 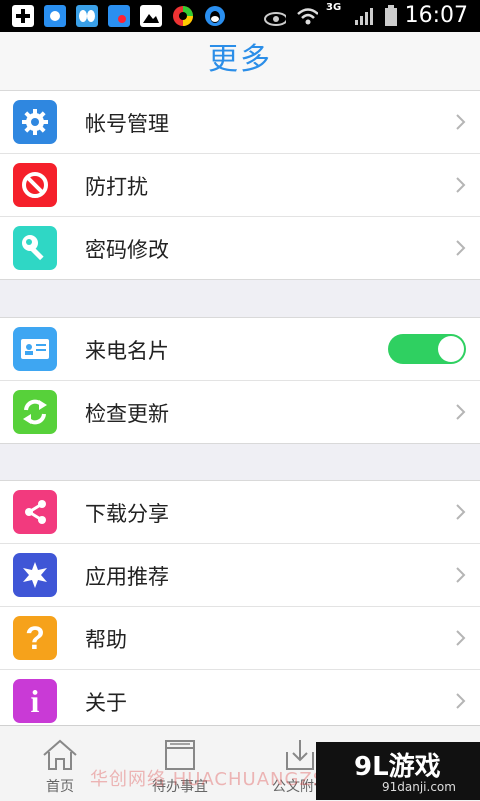 I want to click on menu-item-label: 下载分享, so click(x=127, y=514).